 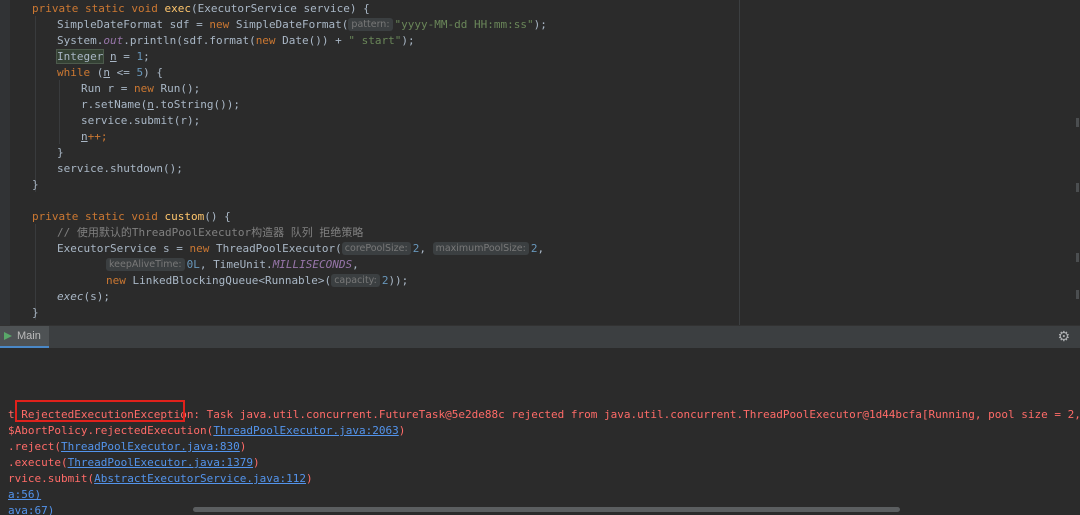 I want to click on stacktrace-link: ava:67), so click(x=31, y=509).